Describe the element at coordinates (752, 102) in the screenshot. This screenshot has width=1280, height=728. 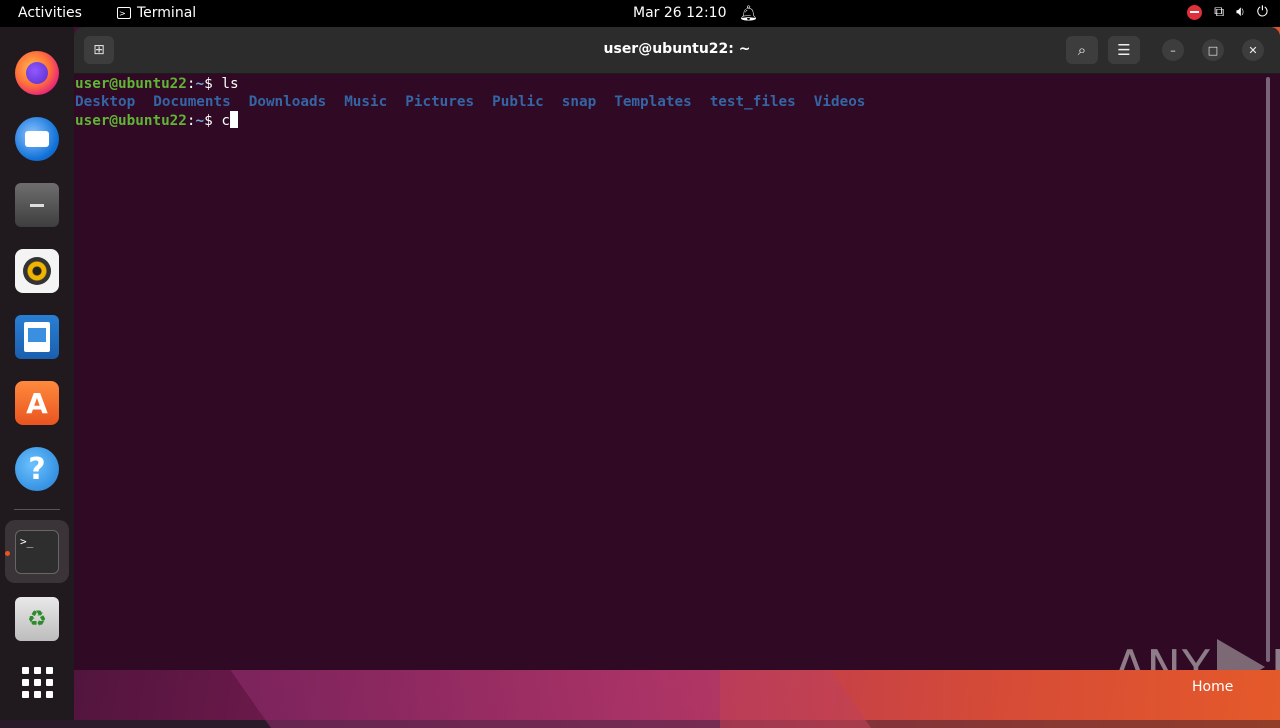
I see `directory-entry: test_files` at that location.